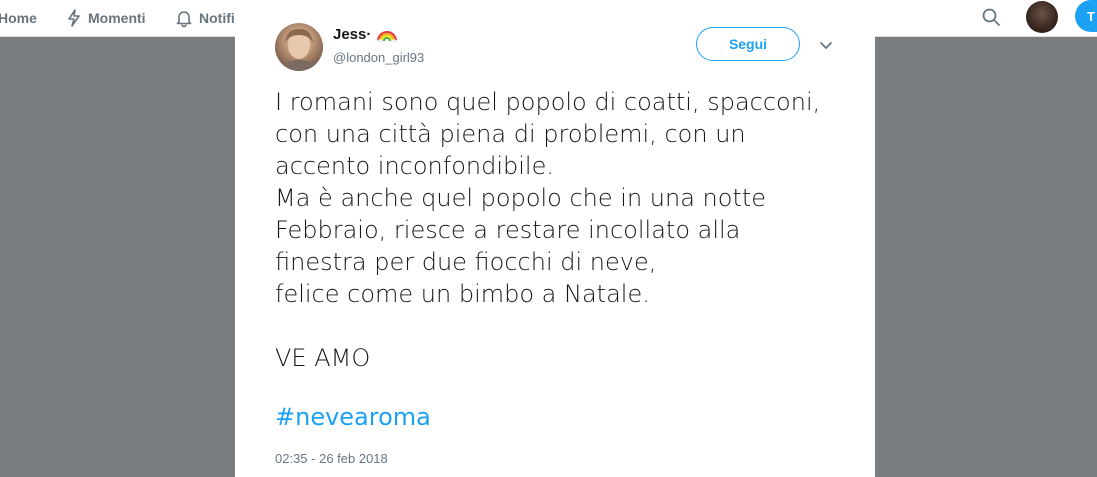  I want to click on follow-button-label: Segui, so click(748, 44).